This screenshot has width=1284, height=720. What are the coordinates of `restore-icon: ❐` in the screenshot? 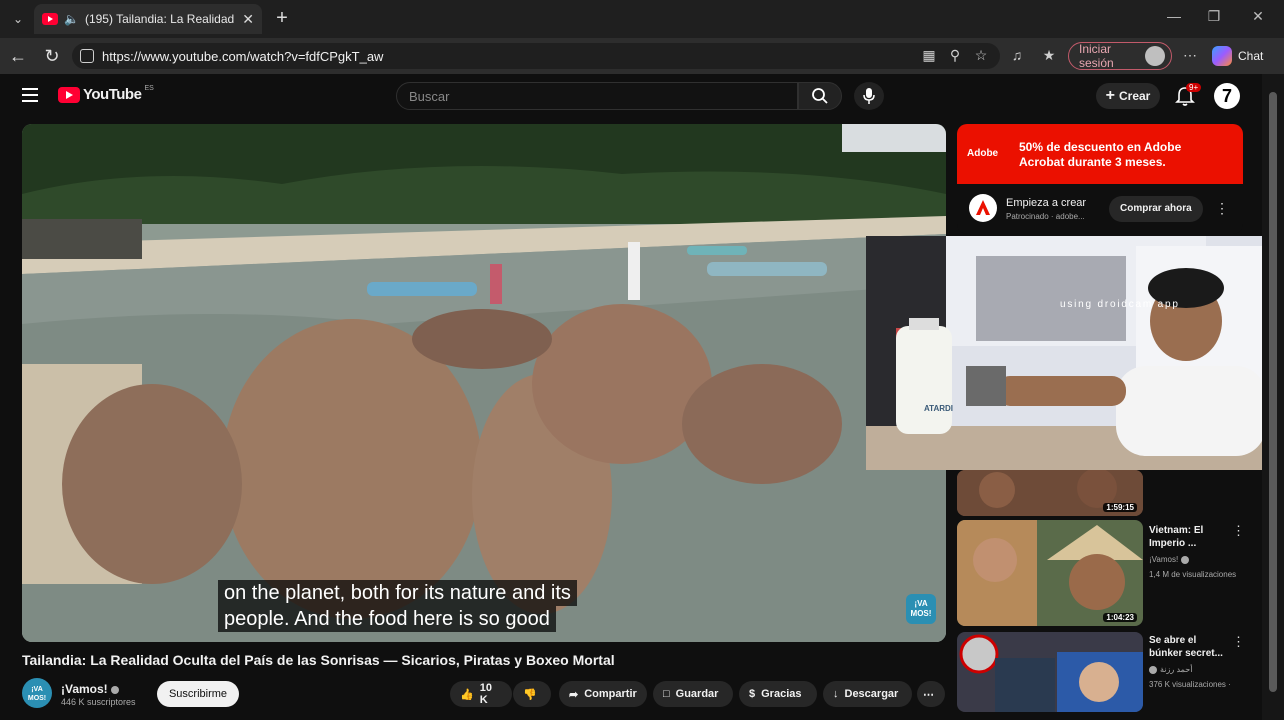 It's located at (1214, 16).